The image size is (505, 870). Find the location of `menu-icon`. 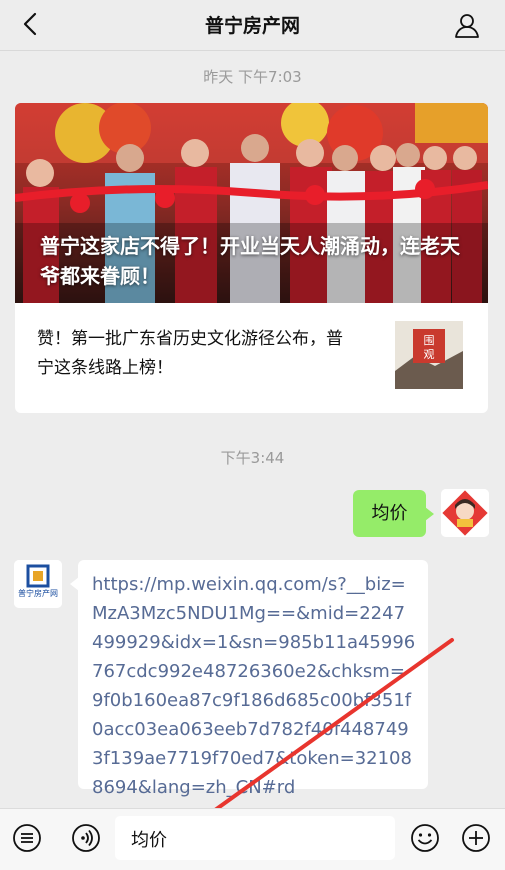

menu-icon is located at coordinates (27, 838).